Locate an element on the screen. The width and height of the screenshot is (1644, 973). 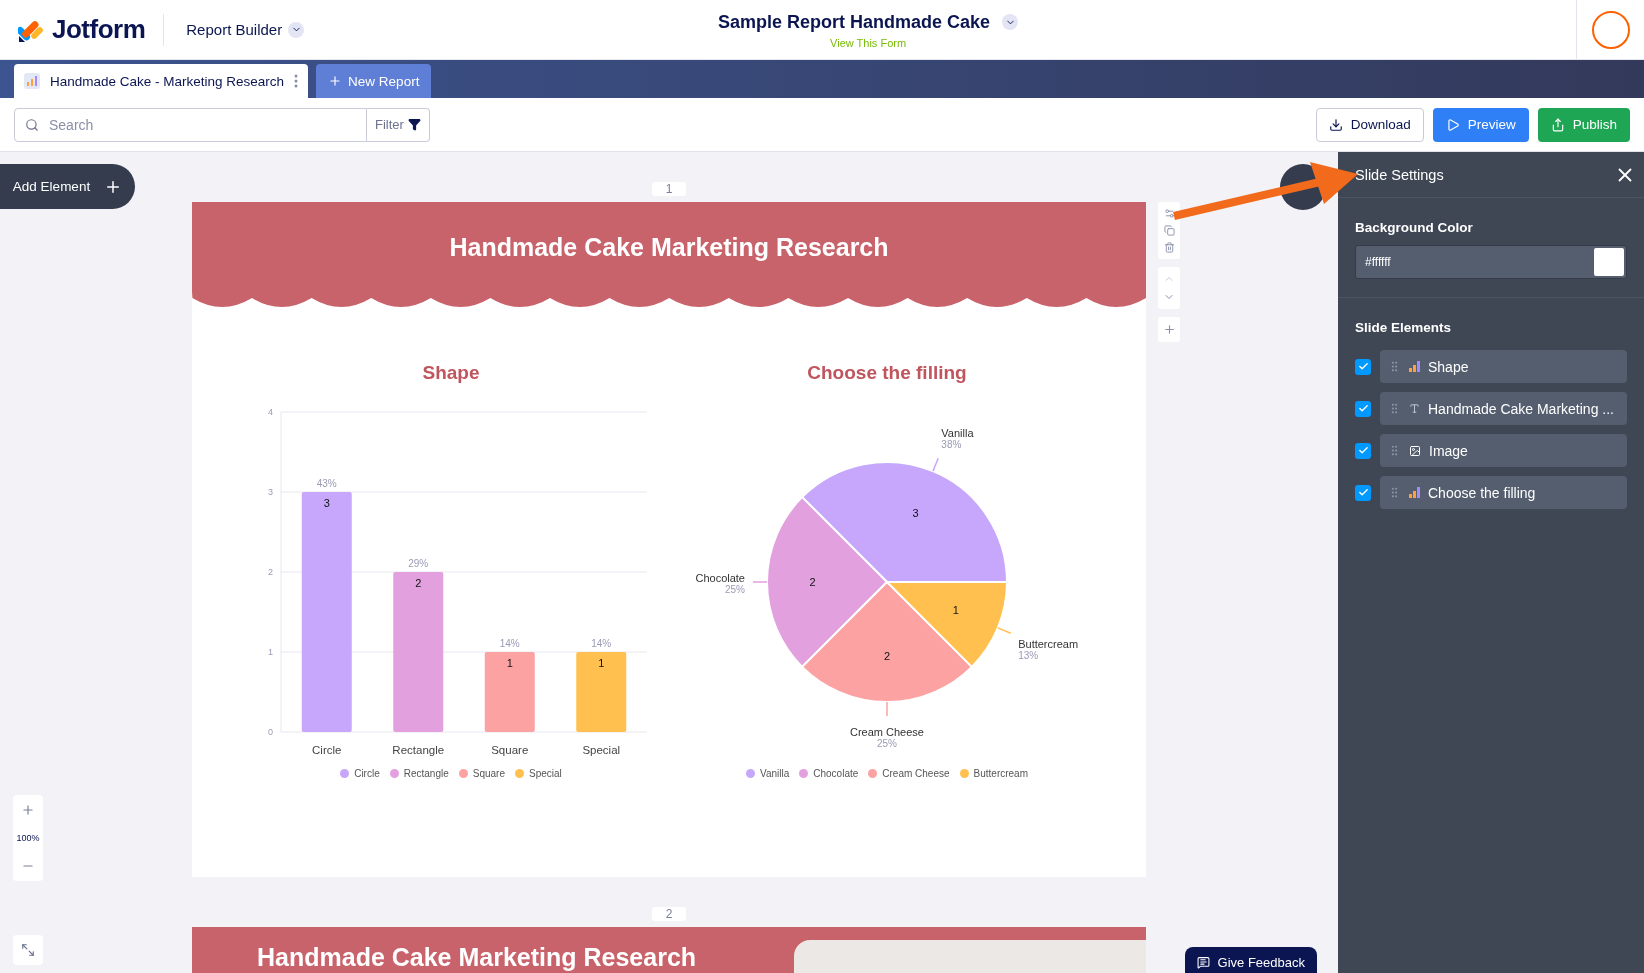
category-label: Rectangle is located at coordinates (418, 750).